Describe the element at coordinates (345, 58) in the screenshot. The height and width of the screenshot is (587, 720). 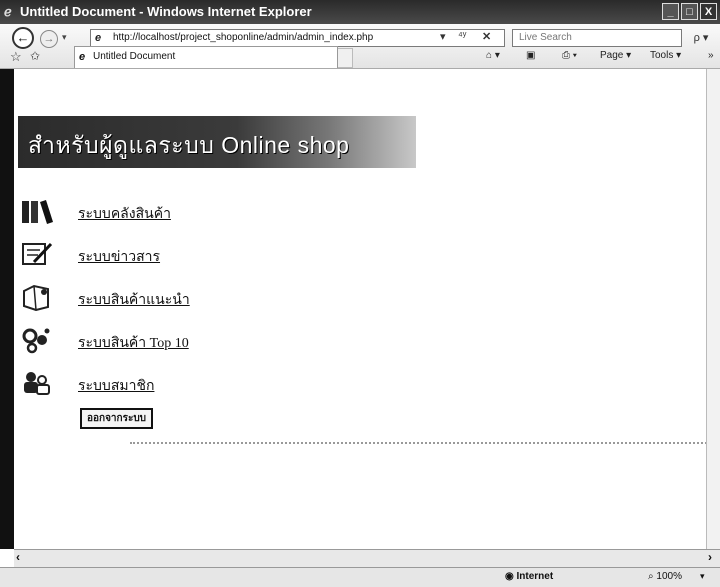
I see `new-tab-button` at that location.